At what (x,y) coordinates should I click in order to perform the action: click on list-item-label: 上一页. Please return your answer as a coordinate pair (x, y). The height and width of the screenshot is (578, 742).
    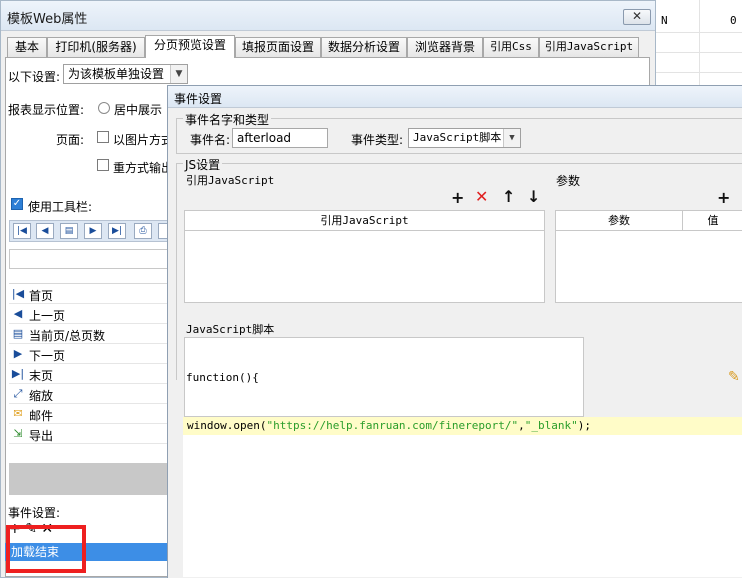
    Looking at the image, I should click on (47, 316).